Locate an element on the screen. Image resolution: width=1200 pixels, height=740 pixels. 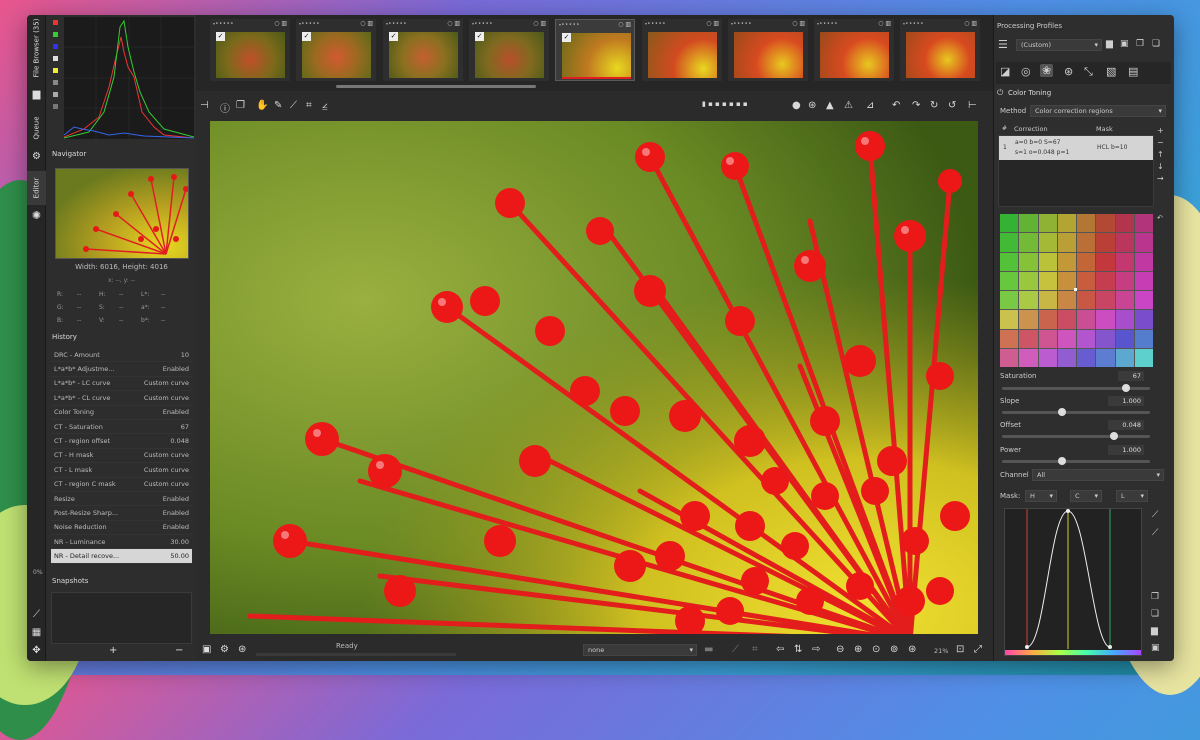
copy-region-icon: → is located at coordinates (1160, 179).